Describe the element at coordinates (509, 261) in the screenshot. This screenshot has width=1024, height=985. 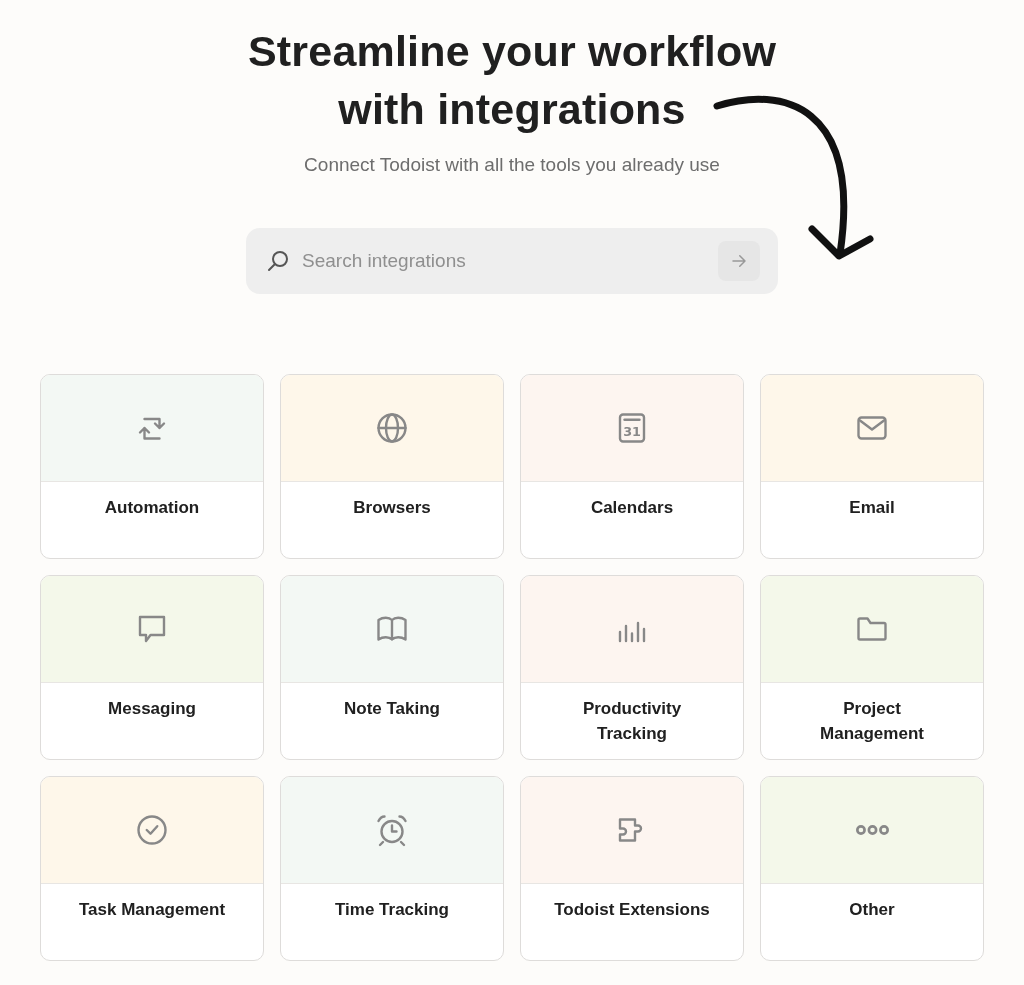
I see `search-field: Search integrations` at that location.